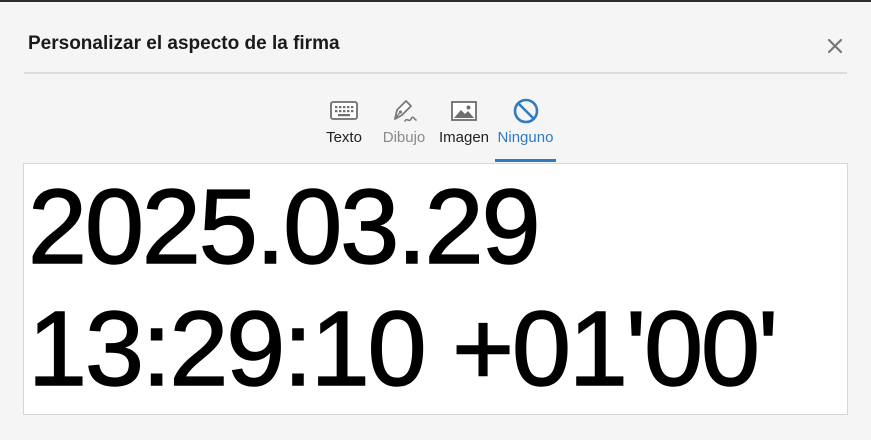  What do you see at coordinates (184, 43) in the screenshot?
I see `dialog-title: Personalizar el aspecto de la firma` at bounding box center [184, 43].